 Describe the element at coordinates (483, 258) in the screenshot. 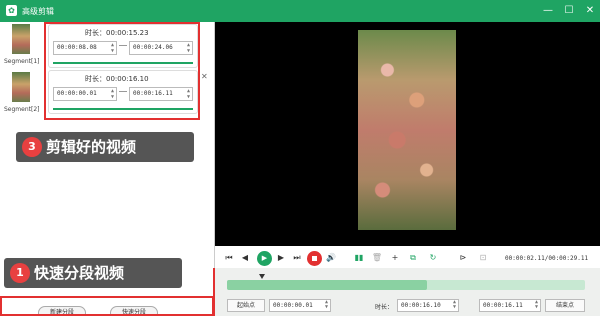

I see `mark-out-icon: ⊡` at that location.